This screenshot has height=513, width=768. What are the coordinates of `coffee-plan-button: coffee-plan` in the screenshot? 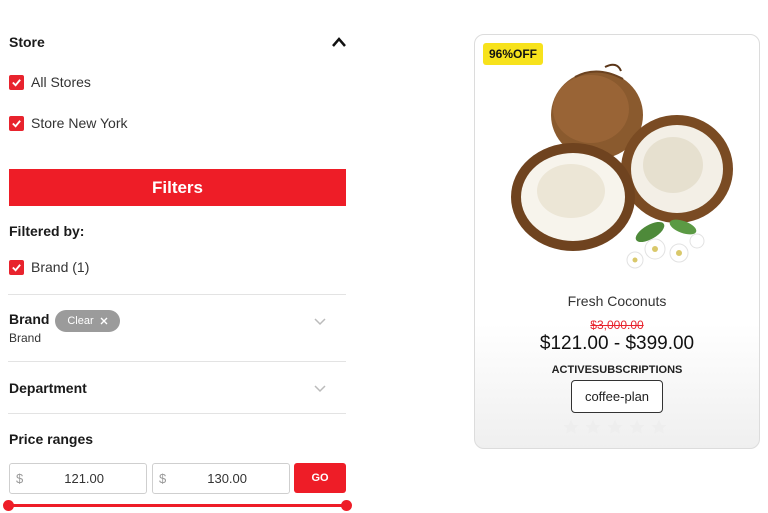 It's located at (617, 396).